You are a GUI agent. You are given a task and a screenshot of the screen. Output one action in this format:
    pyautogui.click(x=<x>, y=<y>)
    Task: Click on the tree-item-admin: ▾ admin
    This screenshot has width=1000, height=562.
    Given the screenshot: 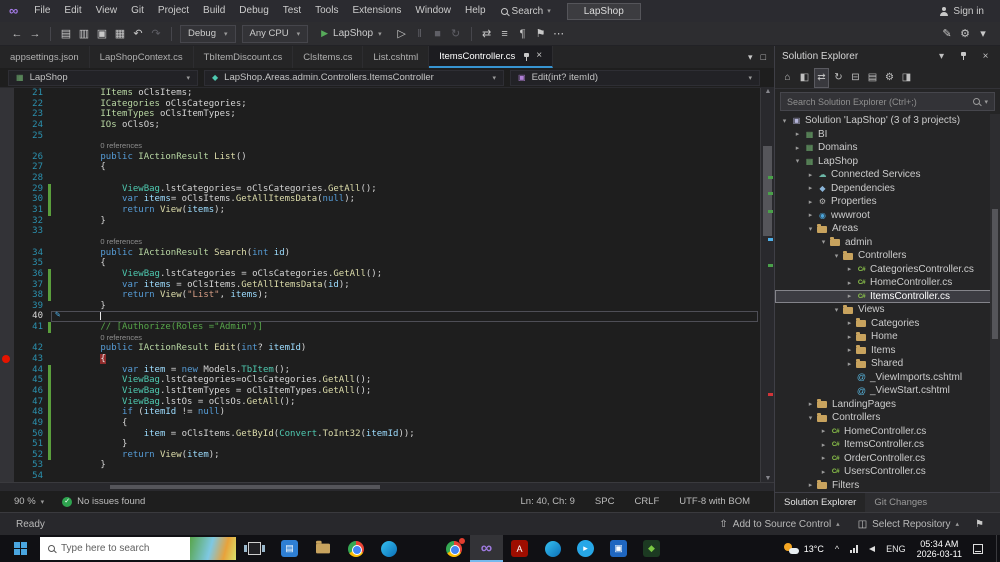 What is the action you would take?
    pyautogui.click(x=887, y=243)
    